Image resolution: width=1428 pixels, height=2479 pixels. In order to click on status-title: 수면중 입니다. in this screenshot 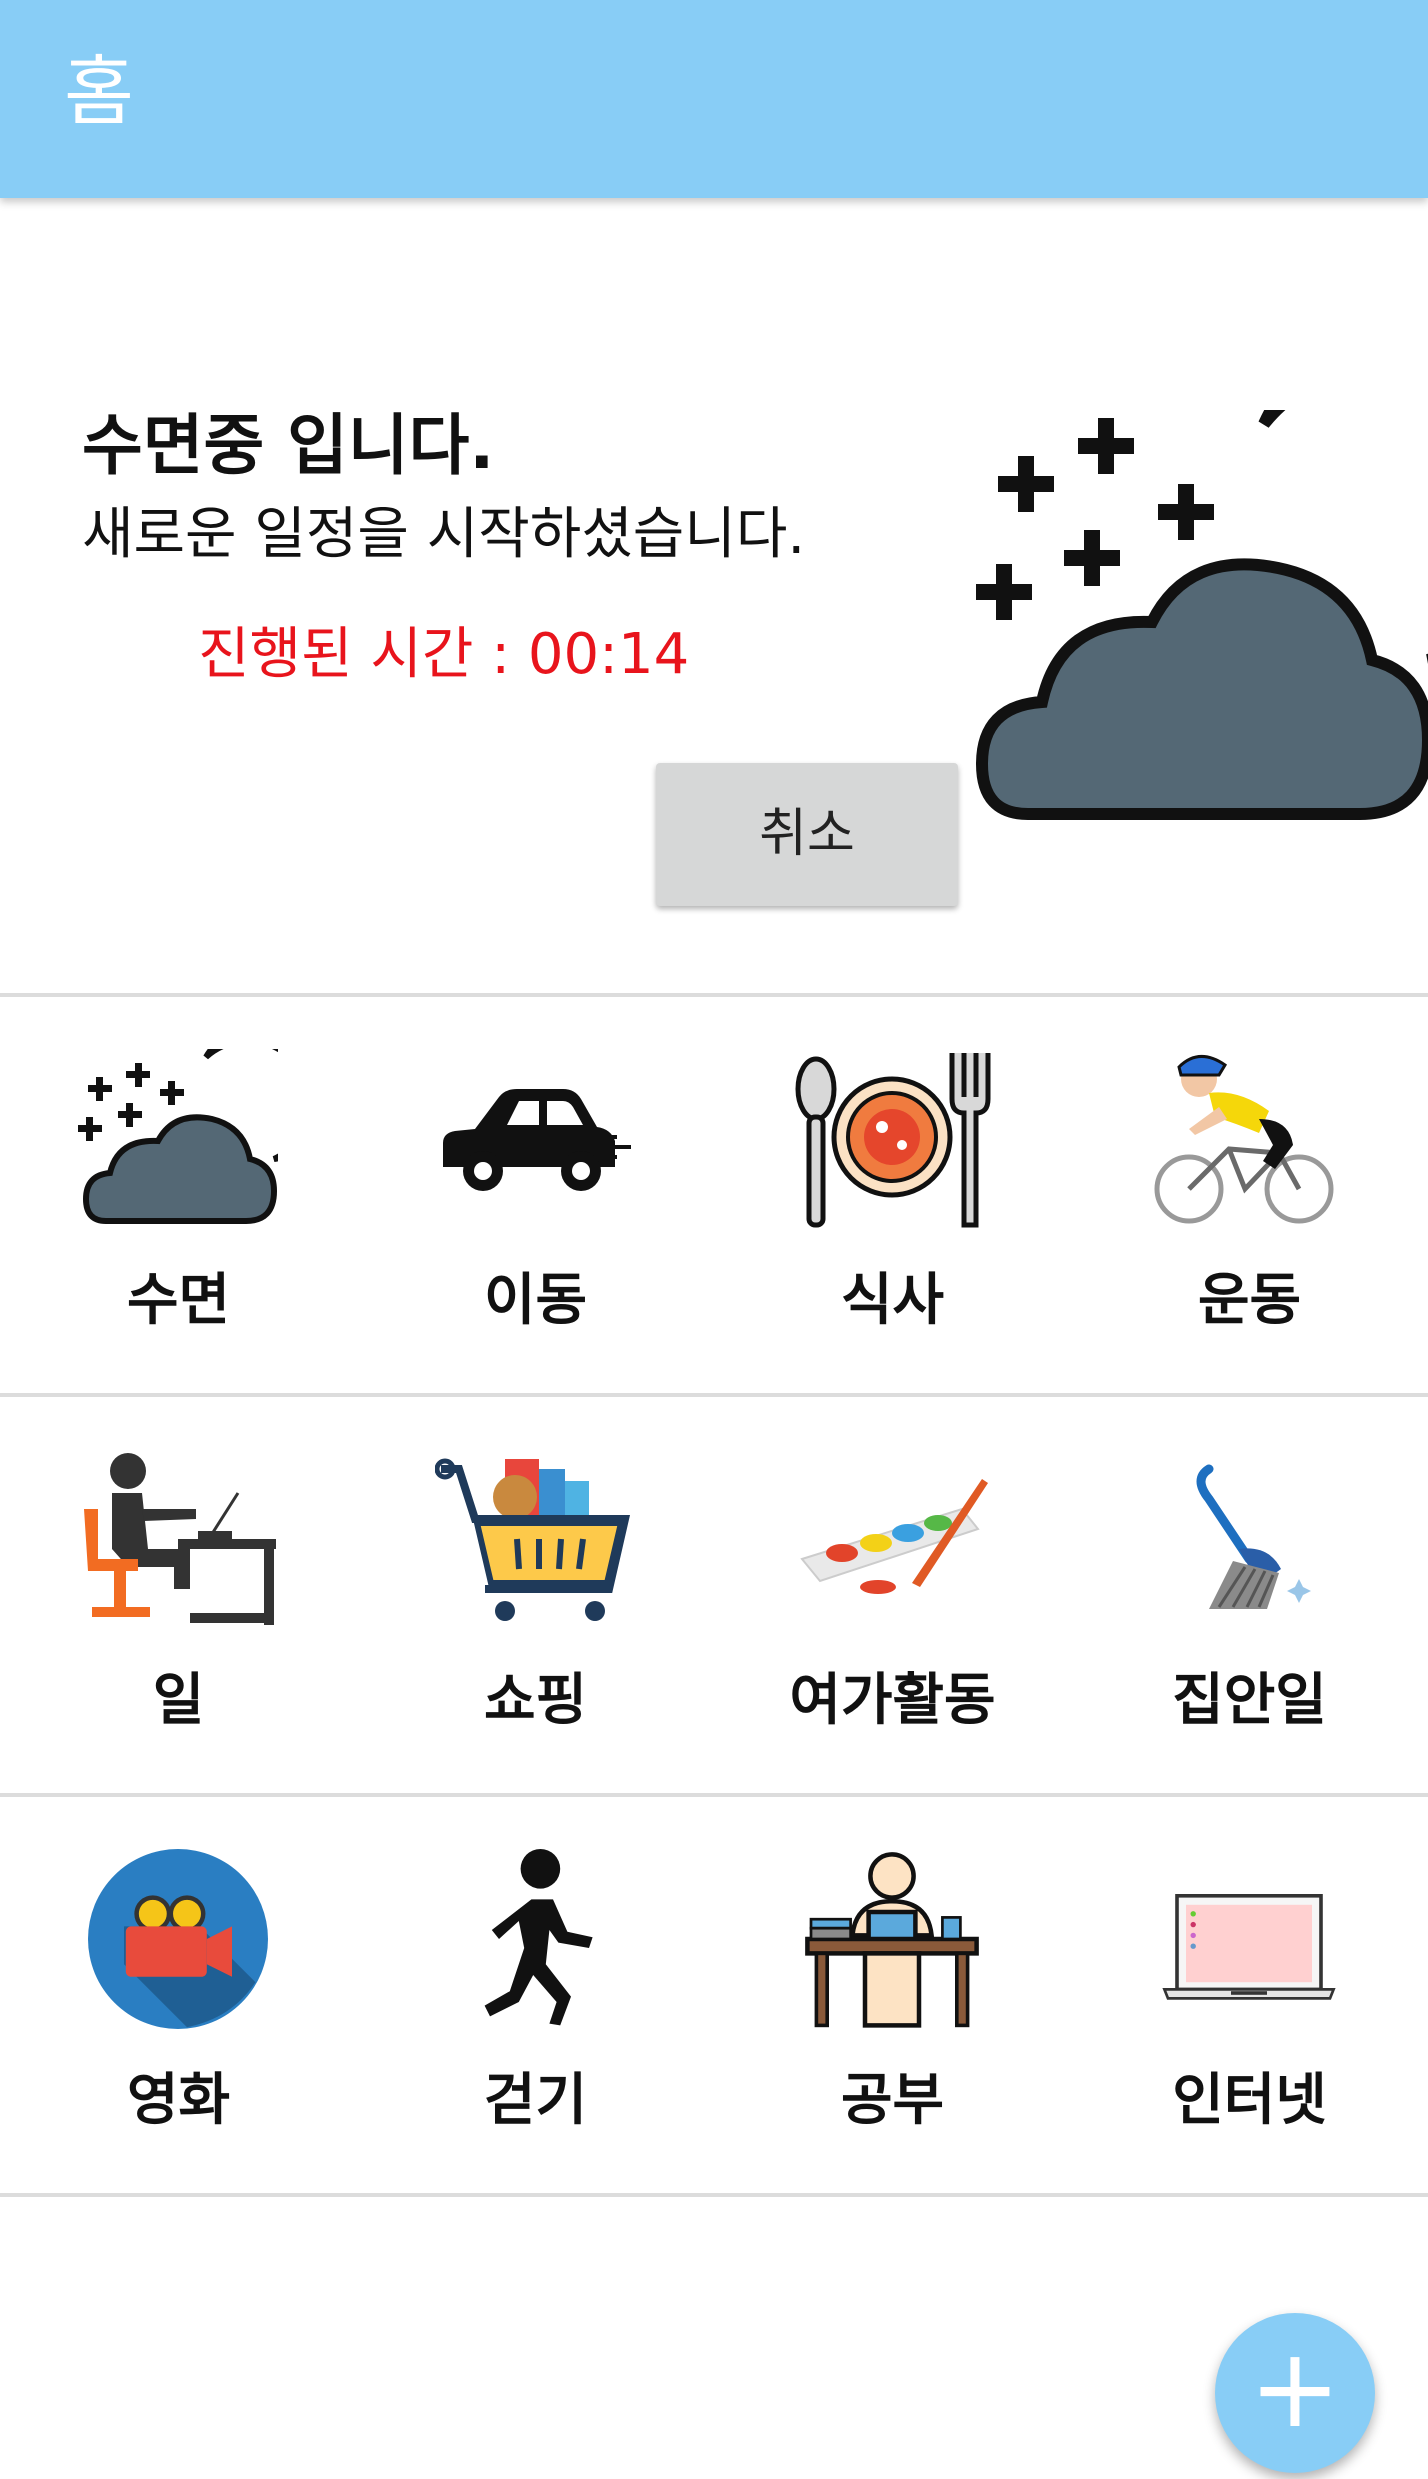, I will do `click(288, 445)`.